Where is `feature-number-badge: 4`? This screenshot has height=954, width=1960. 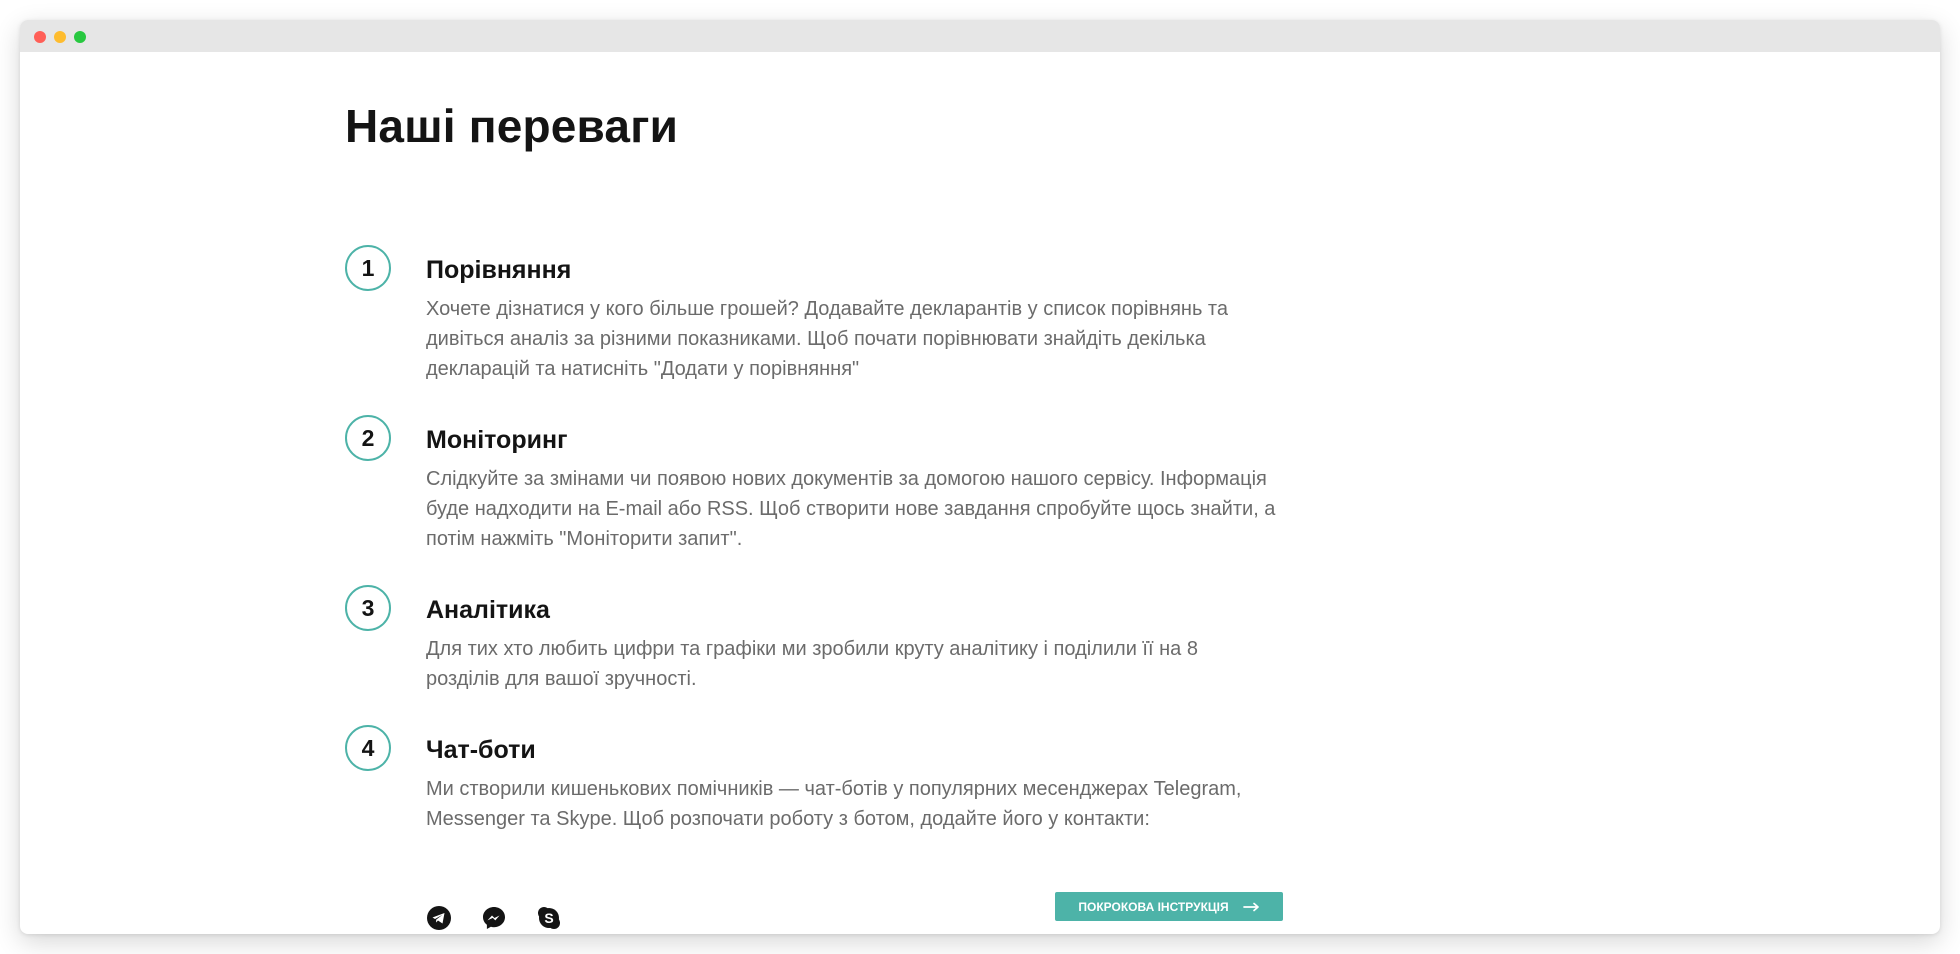 feature-number-badge: 4 is located at coordinates (368, 748).